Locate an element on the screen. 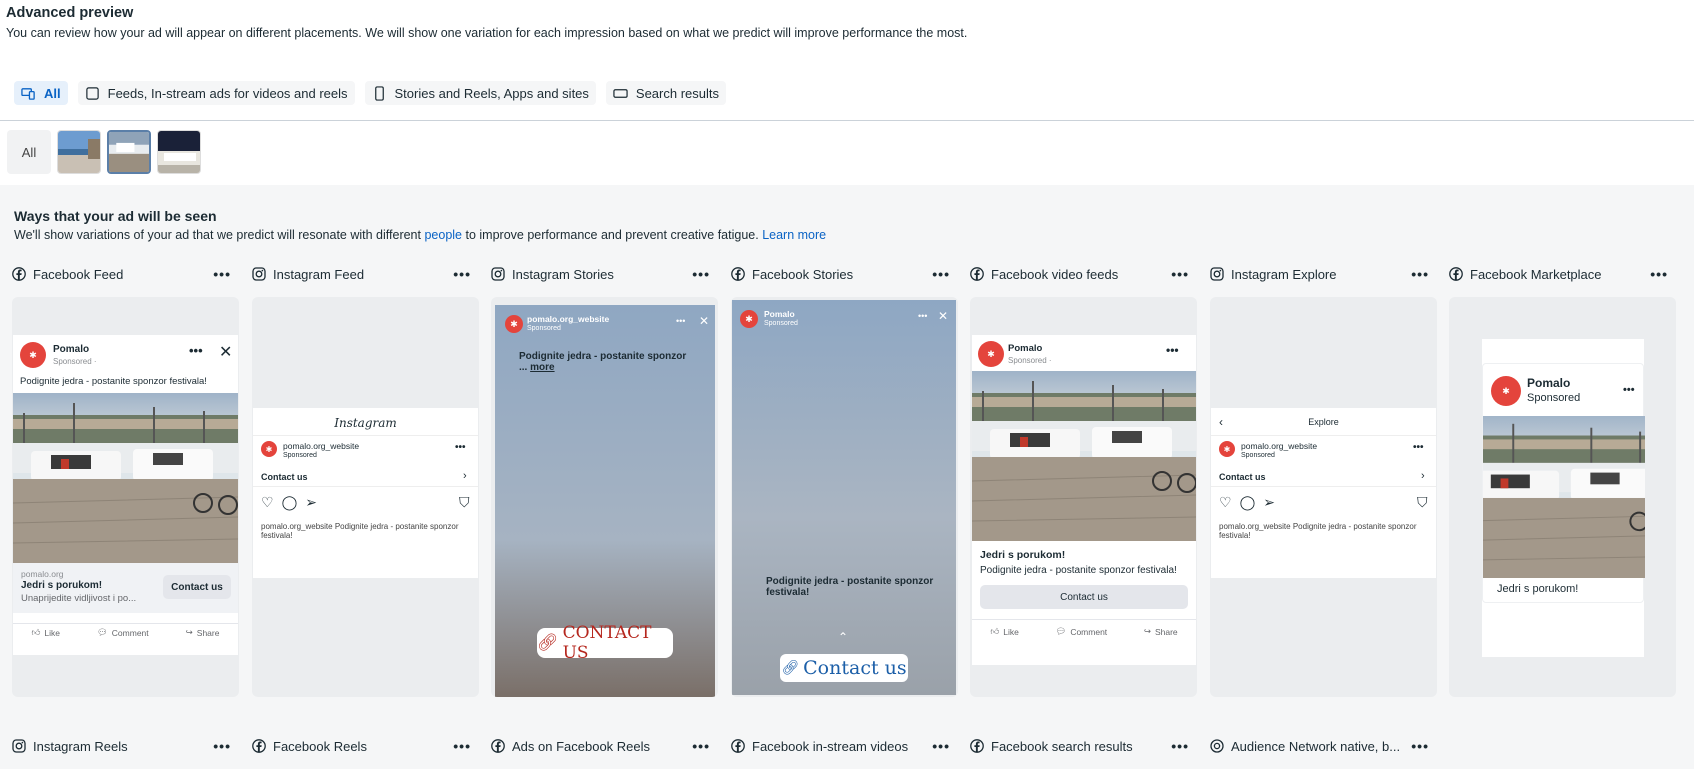 This screenshot has width=1694, height=769. ad-image is located at coordinates (125, 478).